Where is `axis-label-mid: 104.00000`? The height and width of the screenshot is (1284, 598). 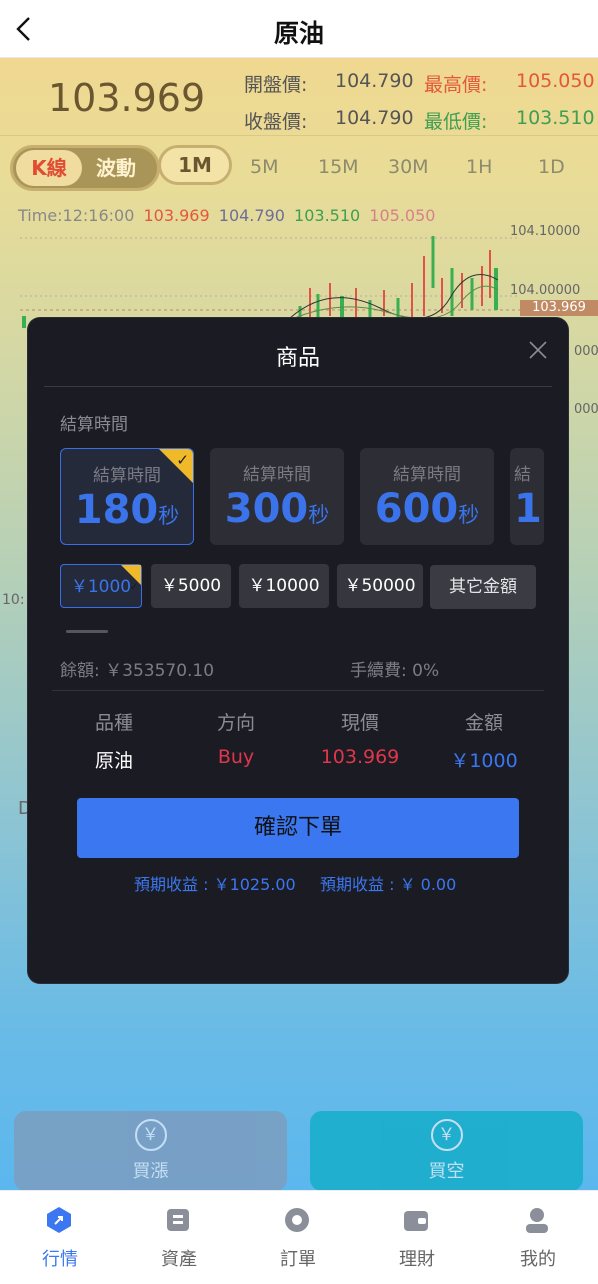
axis-label-mid: 104.00000 is located at coordinates (545, 290).